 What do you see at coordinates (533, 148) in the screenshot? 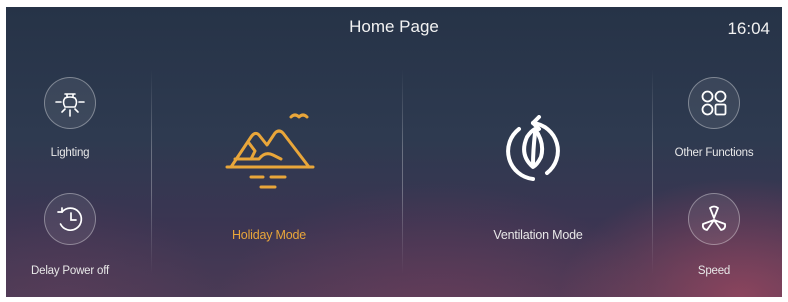
I see `leaf-cycle-icon` at bounding box center [533, 148].